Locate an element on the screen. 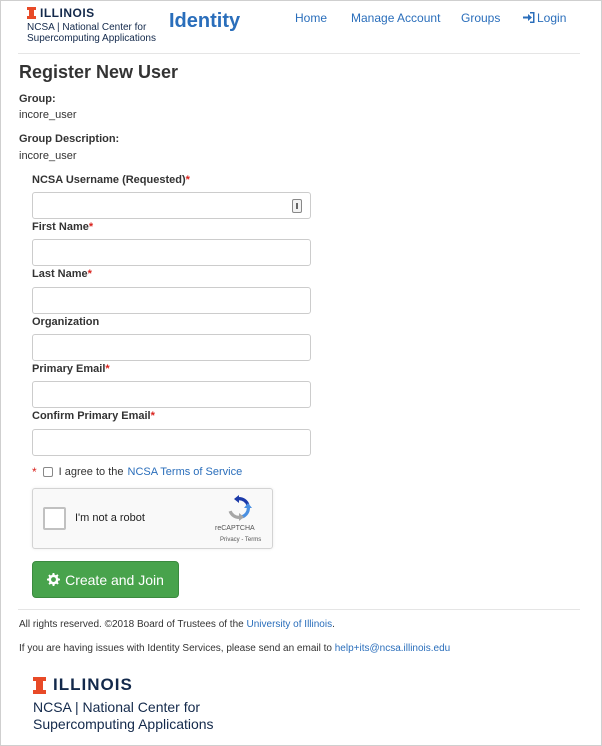  primary-email-label: Primary Email* is located at coordinates (71, 369).